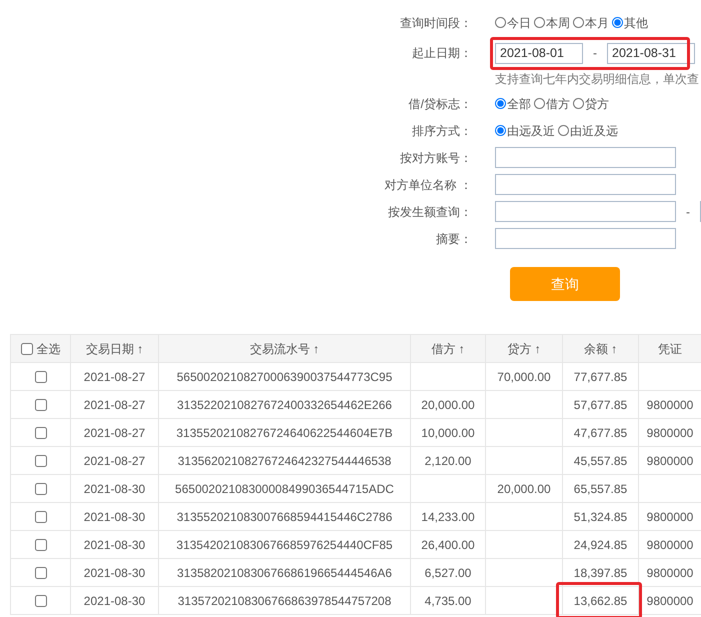  I want to click on input-field: 2021-08-31, so click(651, 53).